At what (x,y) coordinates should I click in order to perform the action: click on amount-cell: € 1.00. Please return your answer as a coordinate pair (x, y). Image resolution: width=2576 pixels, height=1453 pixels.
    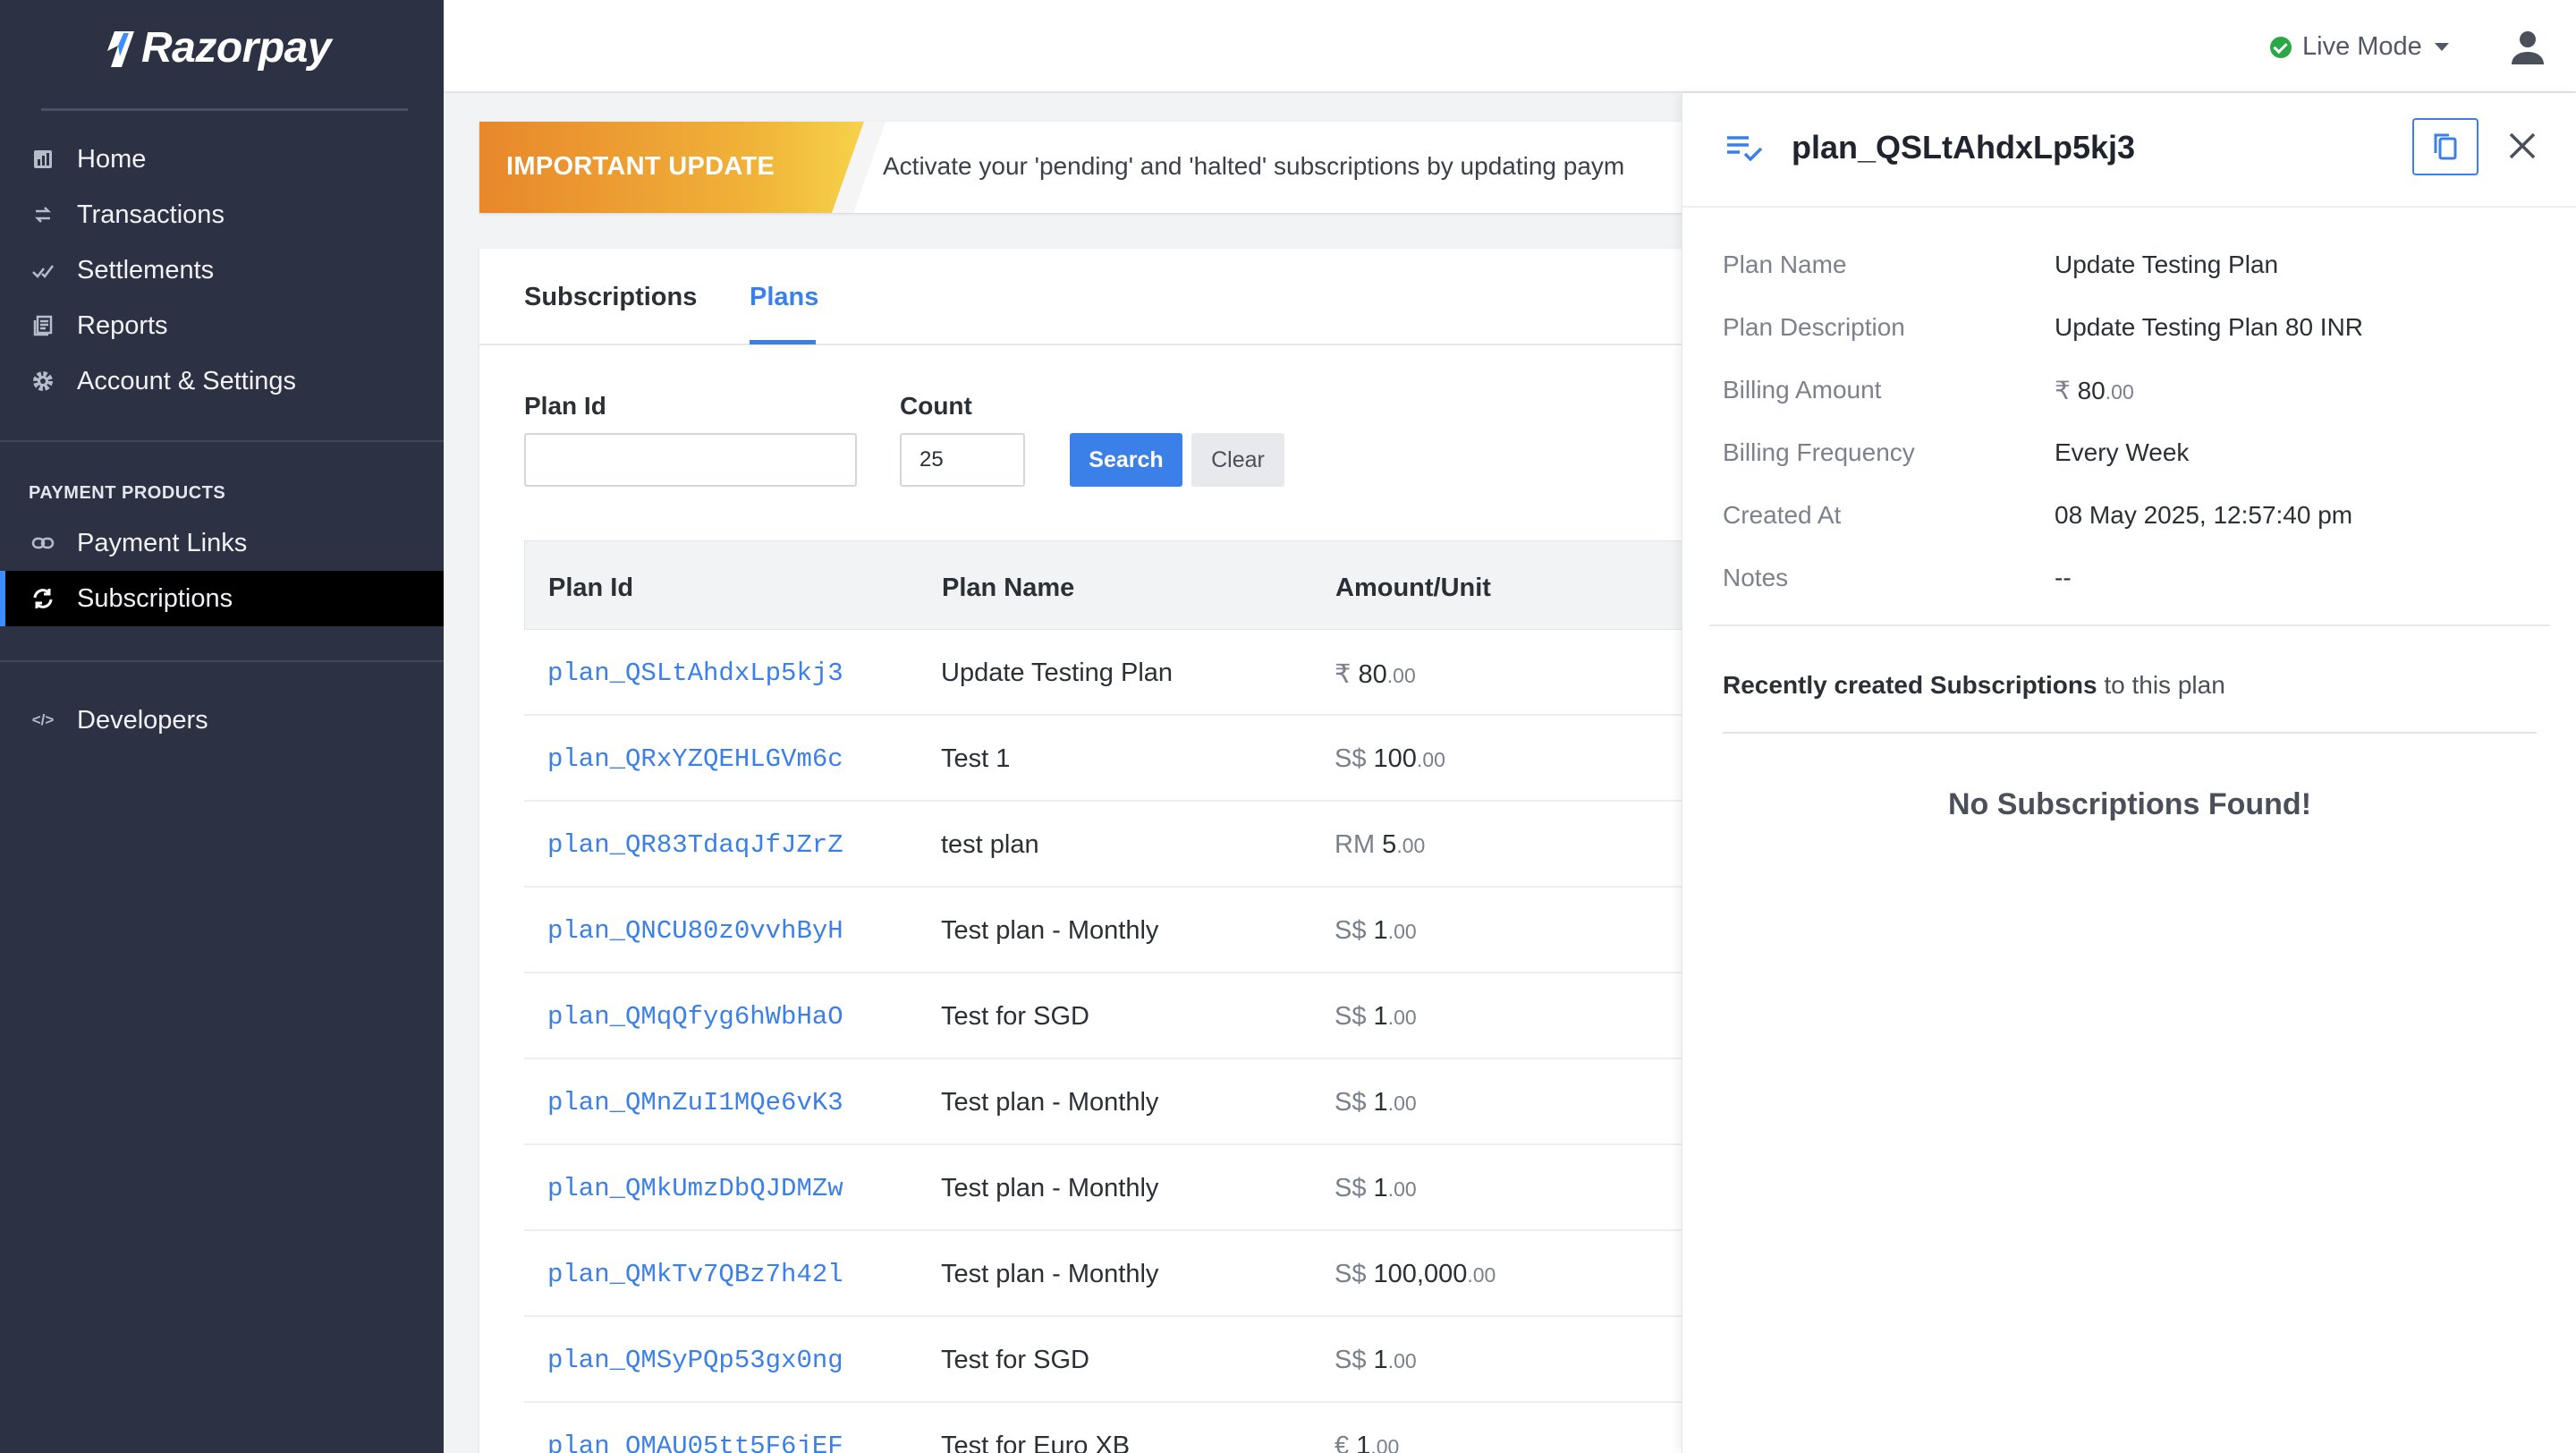
    Looking at the image, I should click on (1367, 1442).